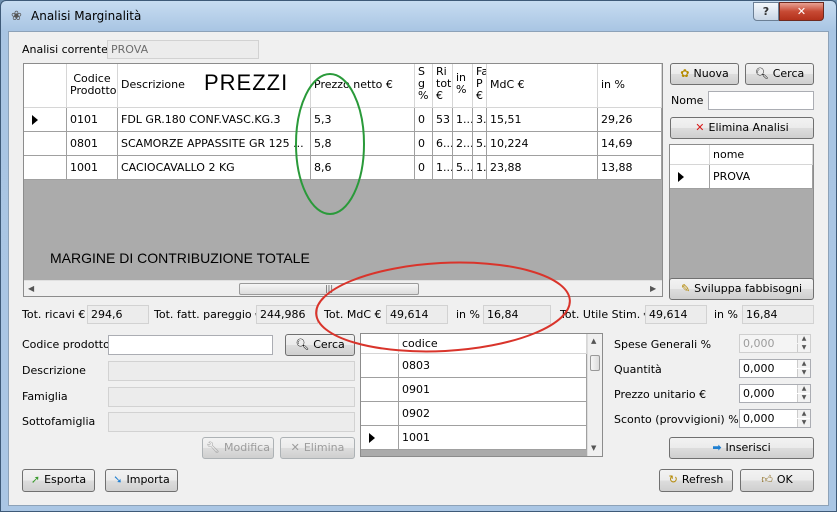 The width and height of the screenshot is (837, 512). What do you see at coordinates (66, 344) in the screenshot?
I see `product-code-label: Codice prodotto` at bounding box center [66, 344].